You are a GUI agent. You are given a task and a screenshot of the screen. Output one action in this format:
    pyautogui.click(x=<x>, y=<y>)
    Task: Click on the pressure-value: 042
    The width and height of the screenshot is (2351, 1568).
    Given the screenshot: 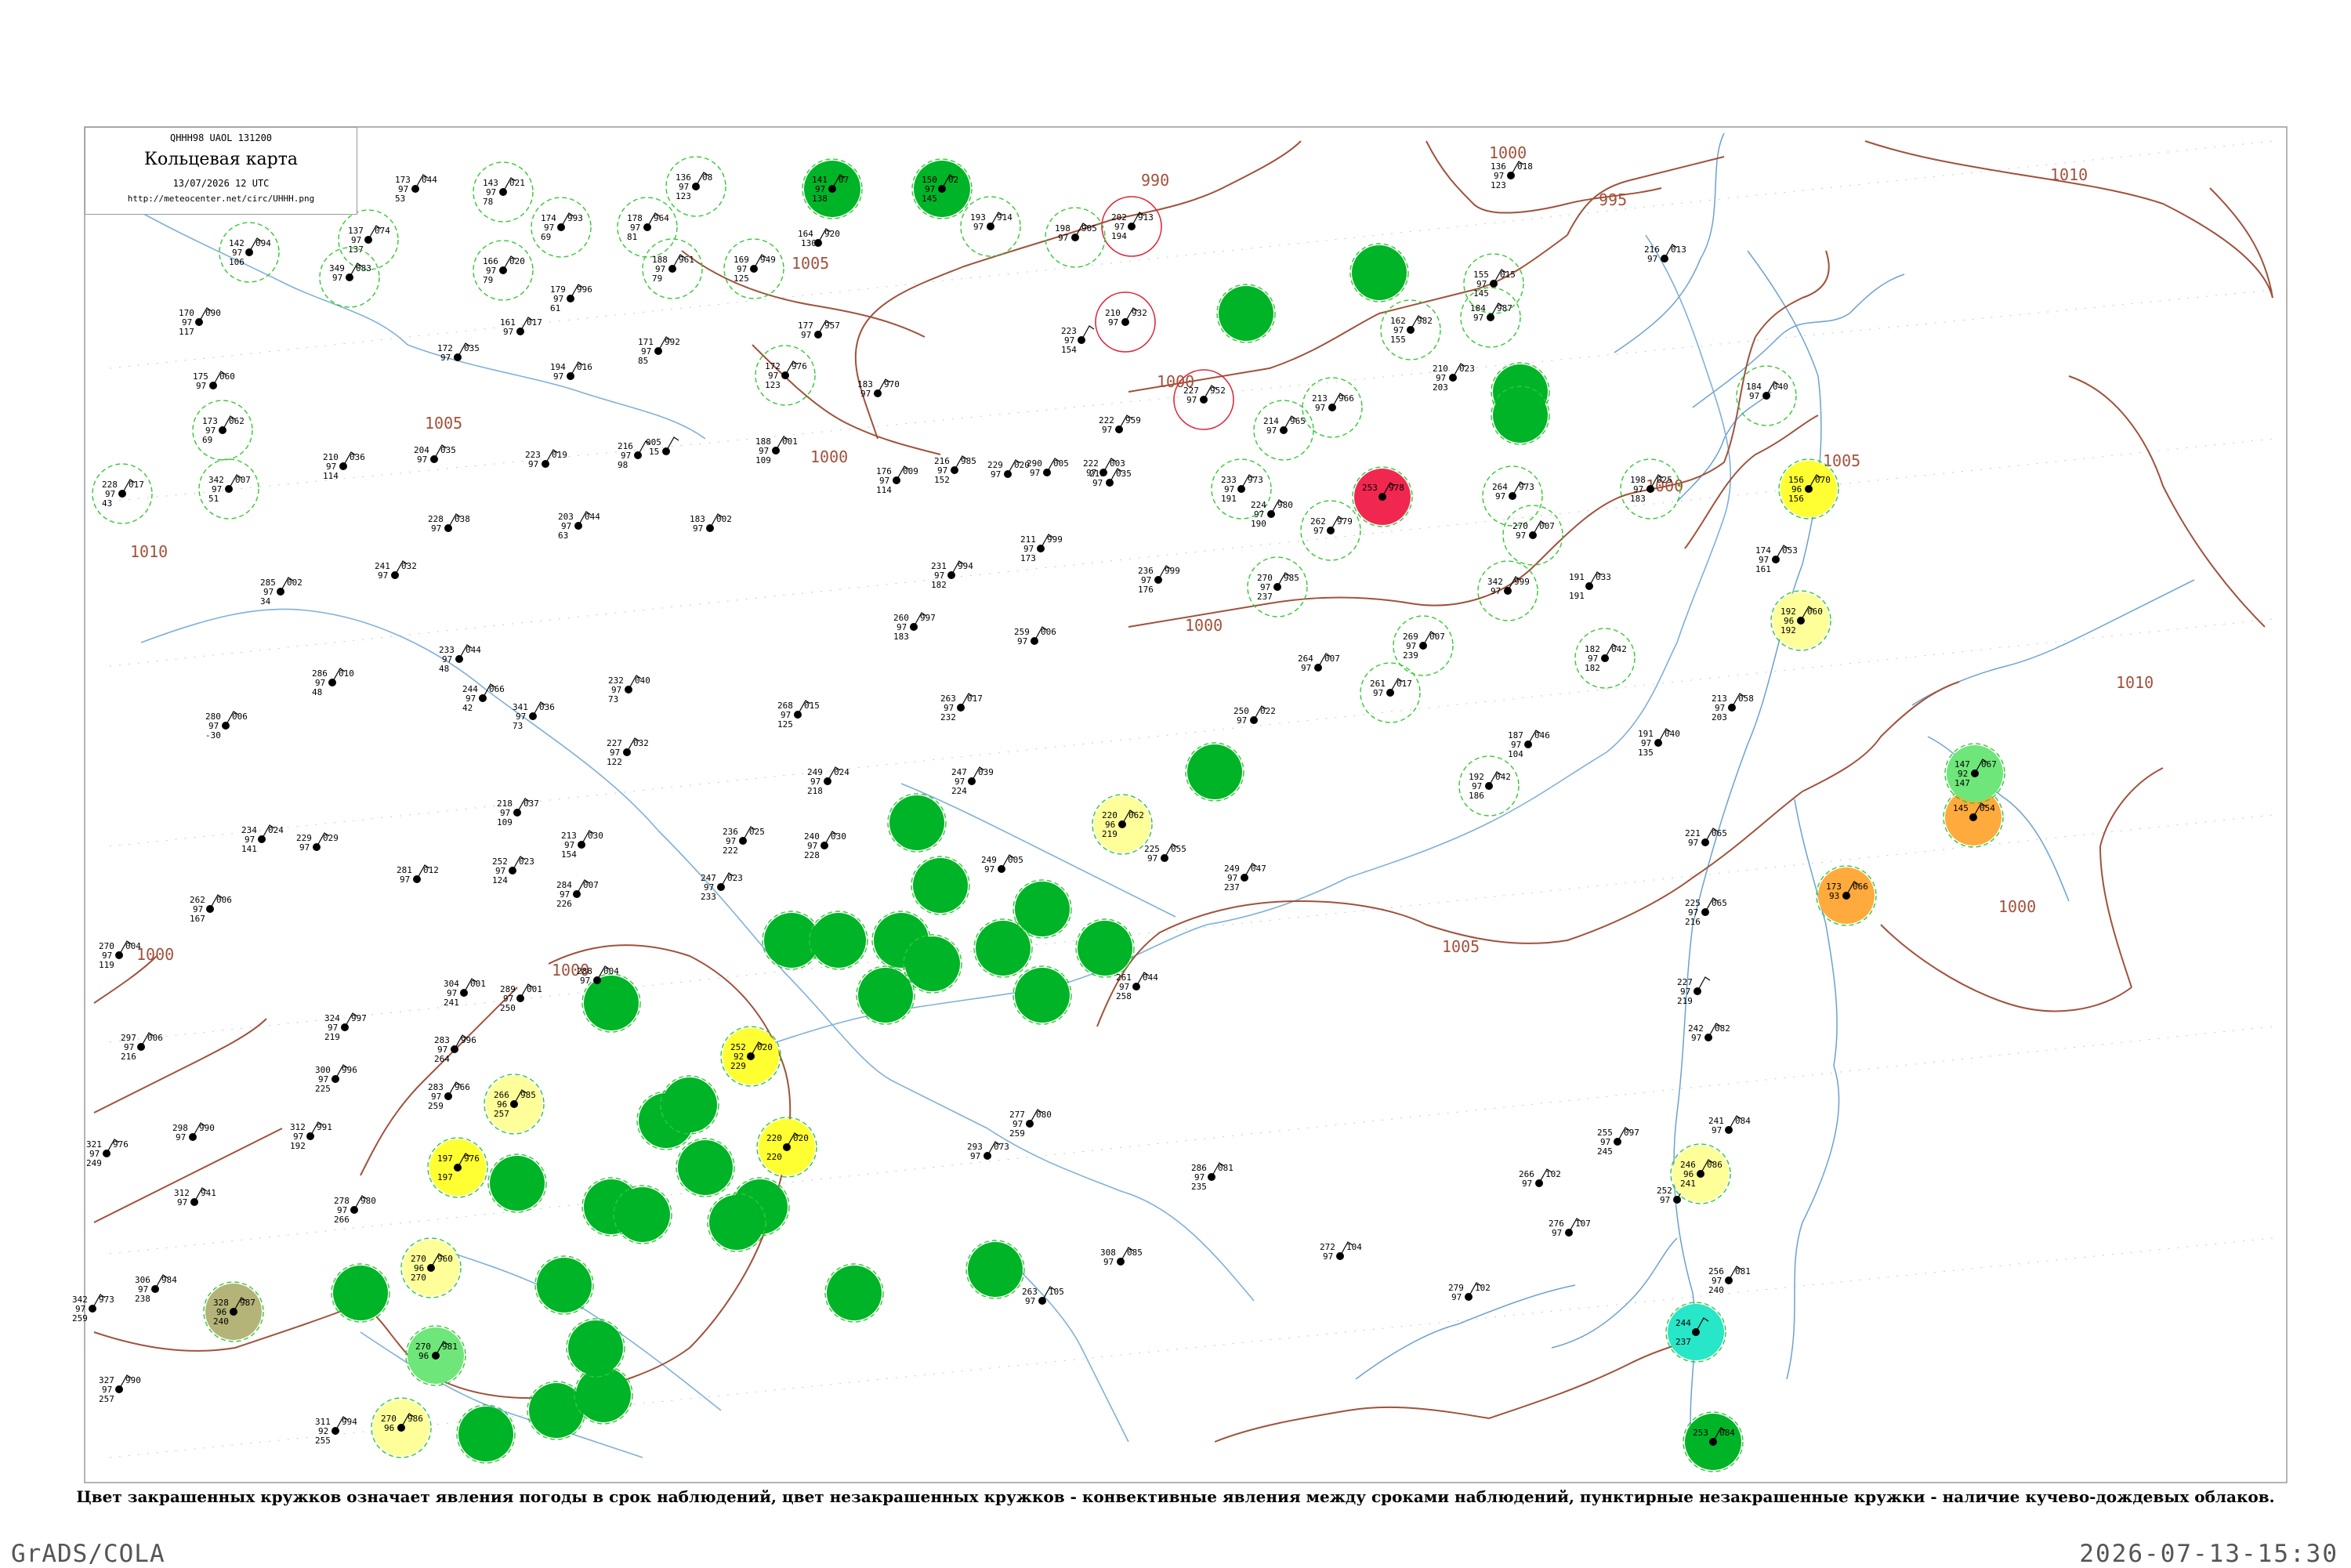 What is the action you would take?
    pyautogui.click(x=1619, y=649)
    